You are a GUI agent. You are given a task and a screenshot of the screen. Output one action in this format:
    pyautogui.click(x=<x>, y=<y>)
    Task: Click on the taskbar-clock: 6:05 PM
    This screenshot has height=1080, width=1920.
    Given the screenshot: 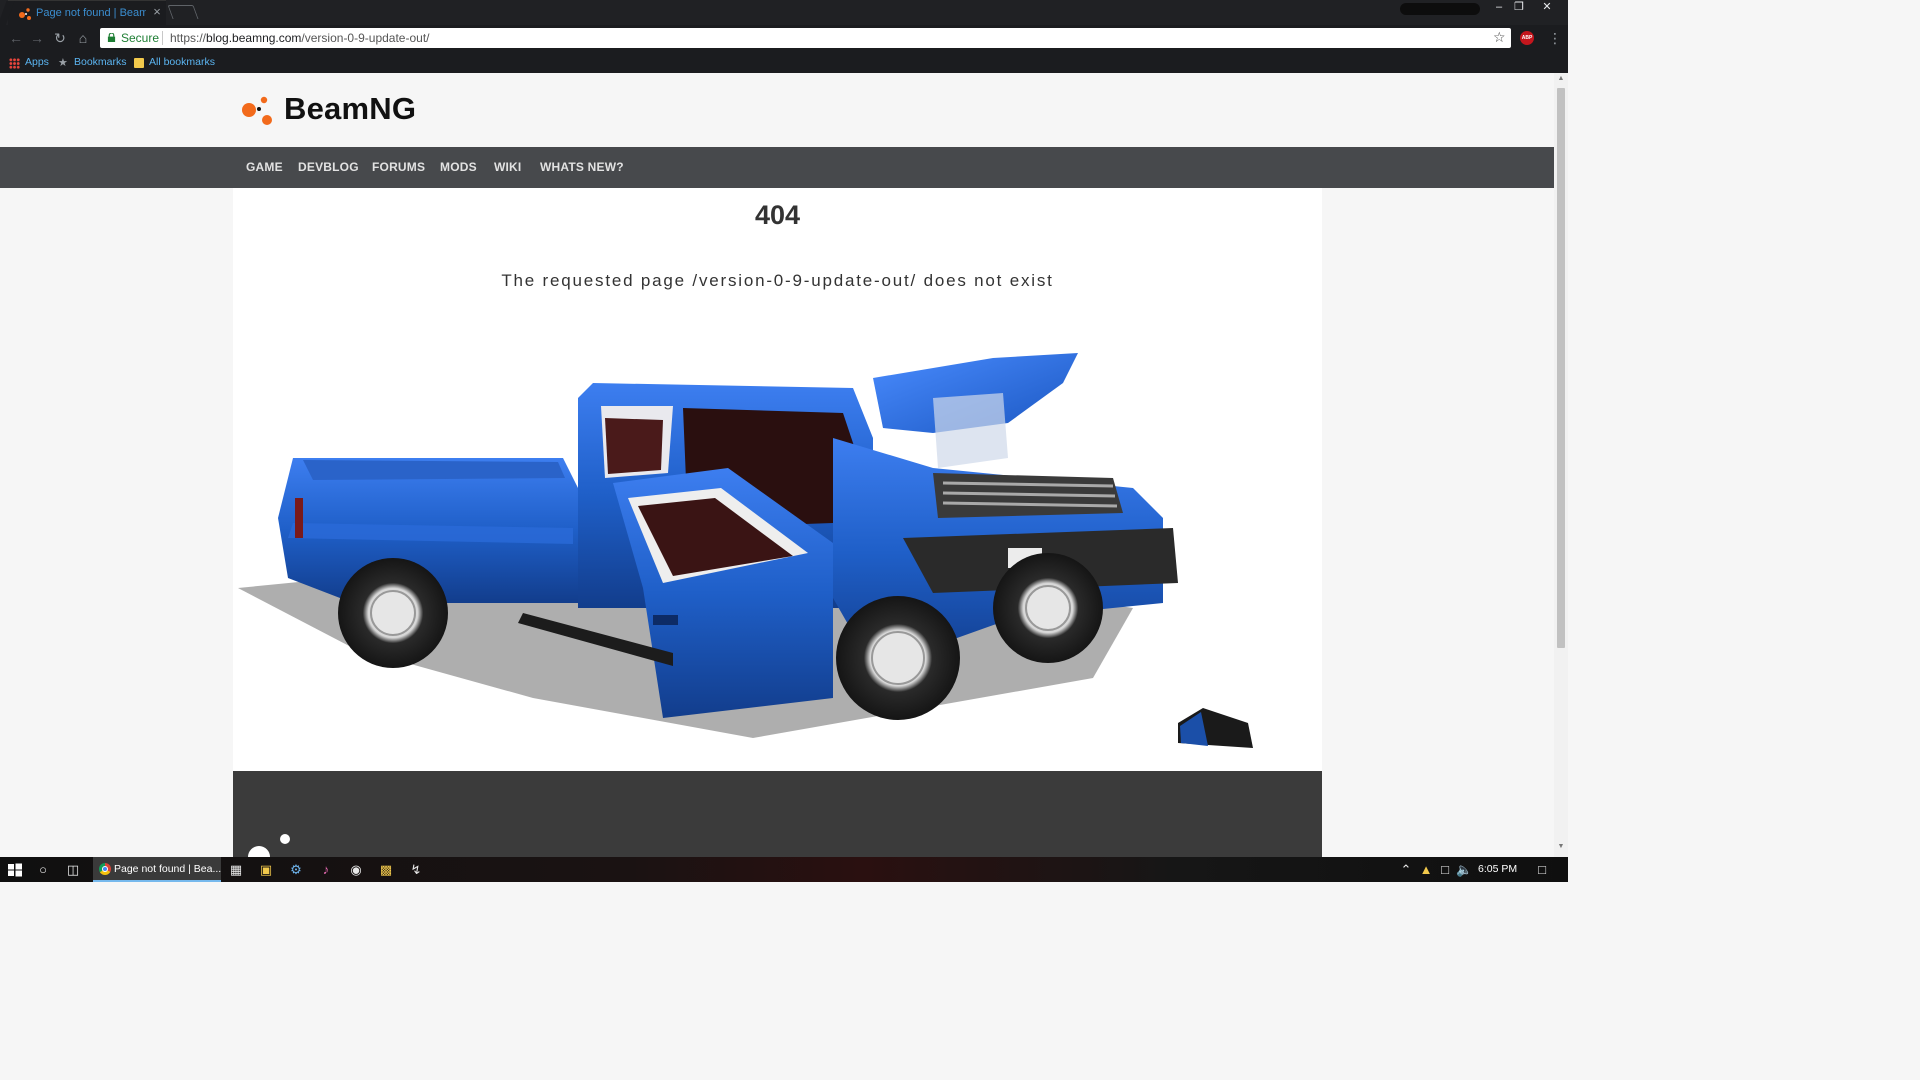 What is the action you would take?
    pyautogui.click(x=1497, y=869)
    